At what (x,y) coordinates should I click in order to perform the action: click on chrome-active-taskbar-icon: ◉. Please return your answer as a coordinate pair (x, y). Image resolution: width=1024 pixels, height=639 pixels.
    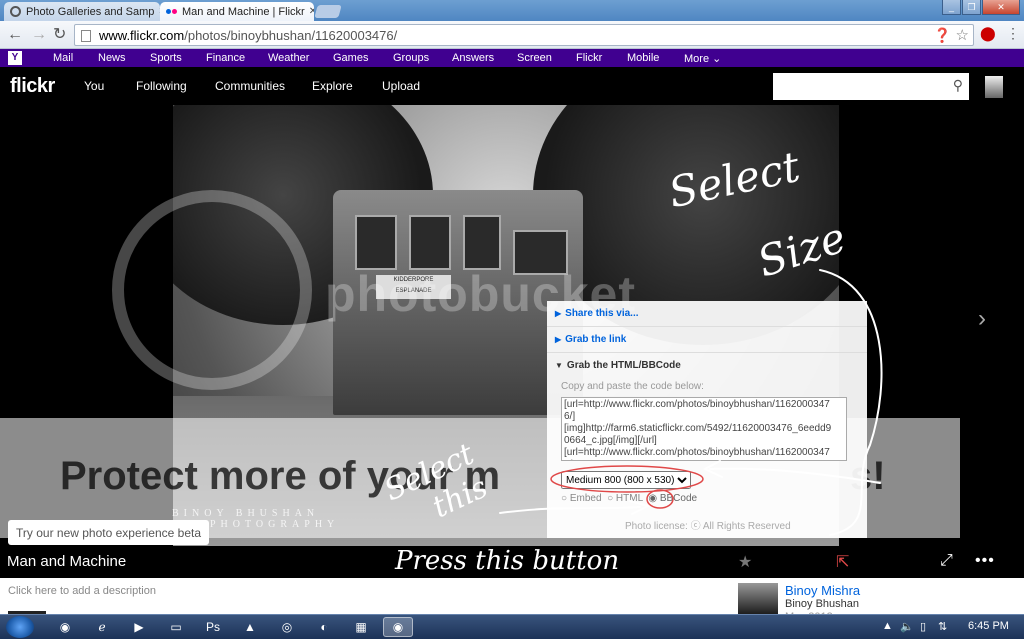
    Looking at the image, I should click on (398, 627).